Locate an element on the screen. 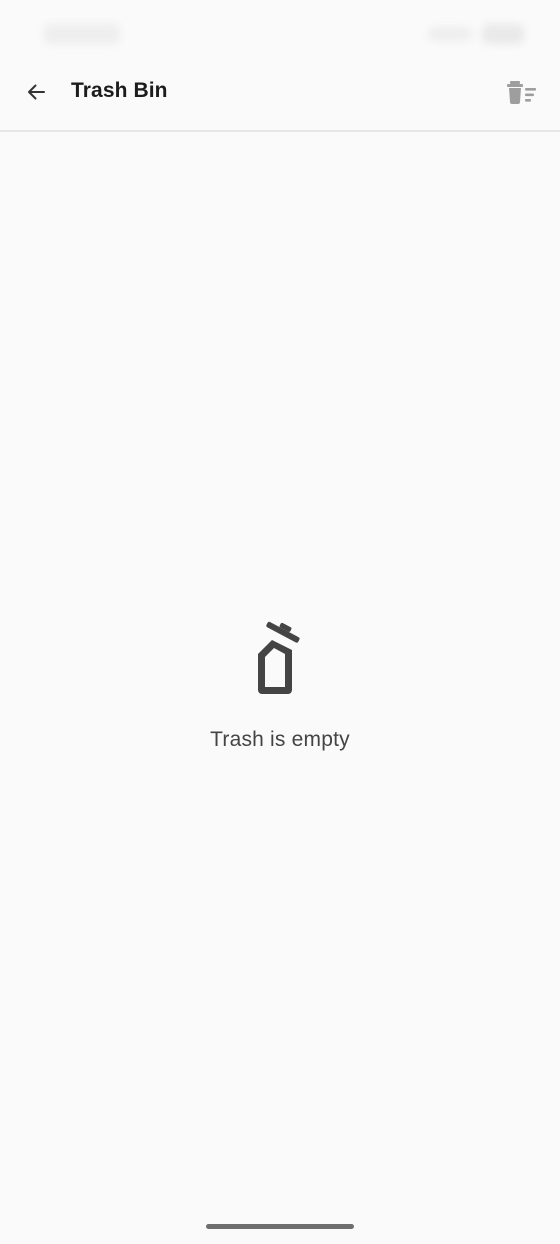 The width and height of the screenshot is (560, 1244). status-bar-time is located at coordinates (82, 34).